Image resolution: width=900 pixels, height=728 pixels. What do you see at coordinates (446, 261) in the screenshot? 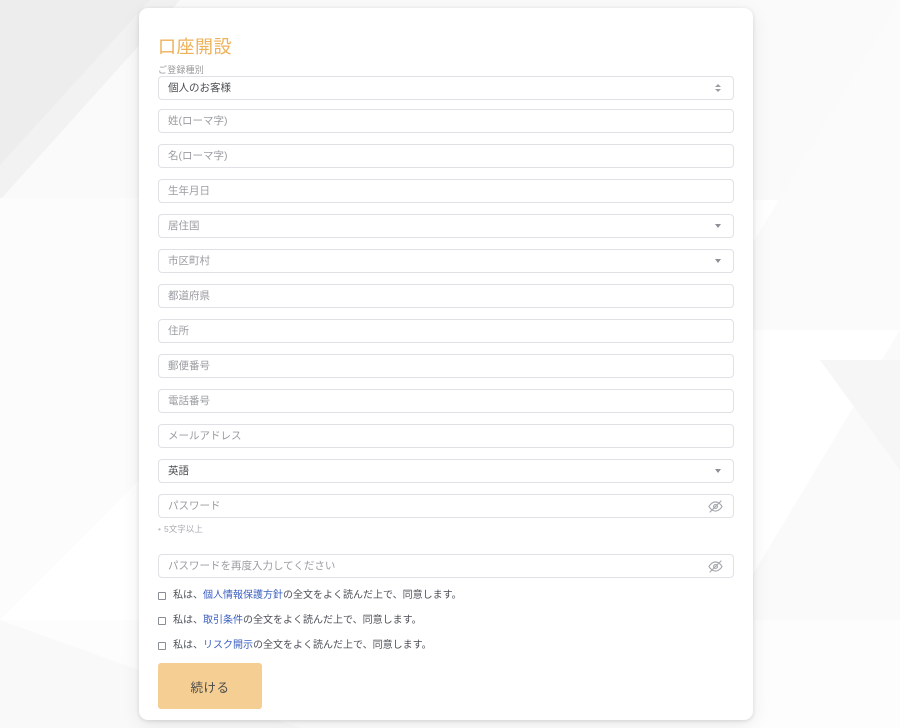
I see `city-select: 市区町村` at bounding box center [446, 261].